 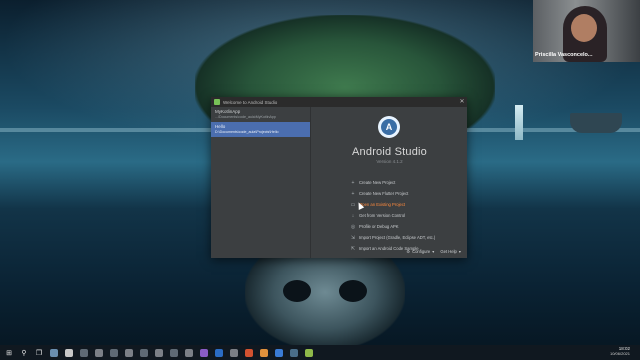 What do you see at coordinates (407, 204) in the screenshot?
I see `action-open-existing-project: ▭ Open an Existing Project` at bounding box center [407, 204].